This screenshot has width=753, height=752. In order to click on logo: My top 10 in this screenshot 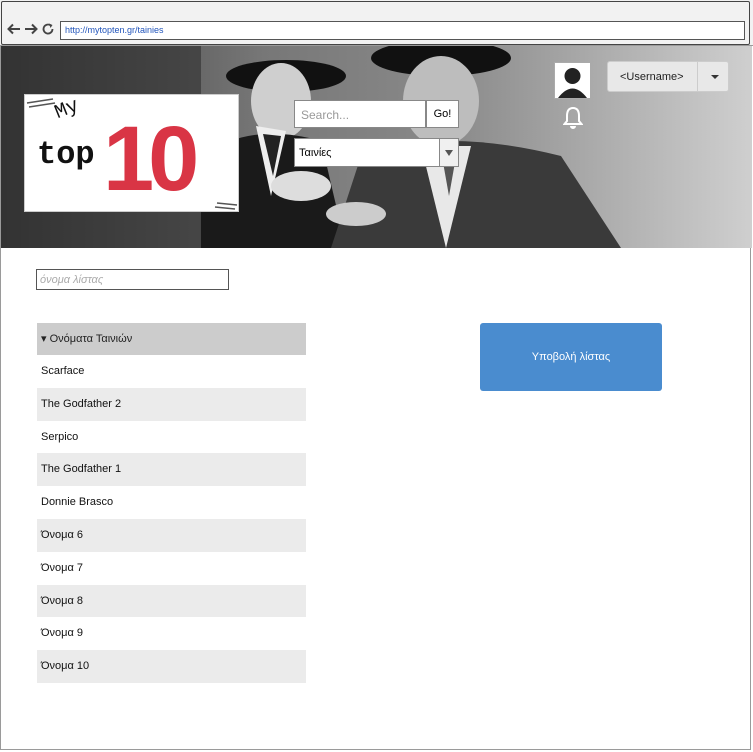, I will do `click(131, 153)`.